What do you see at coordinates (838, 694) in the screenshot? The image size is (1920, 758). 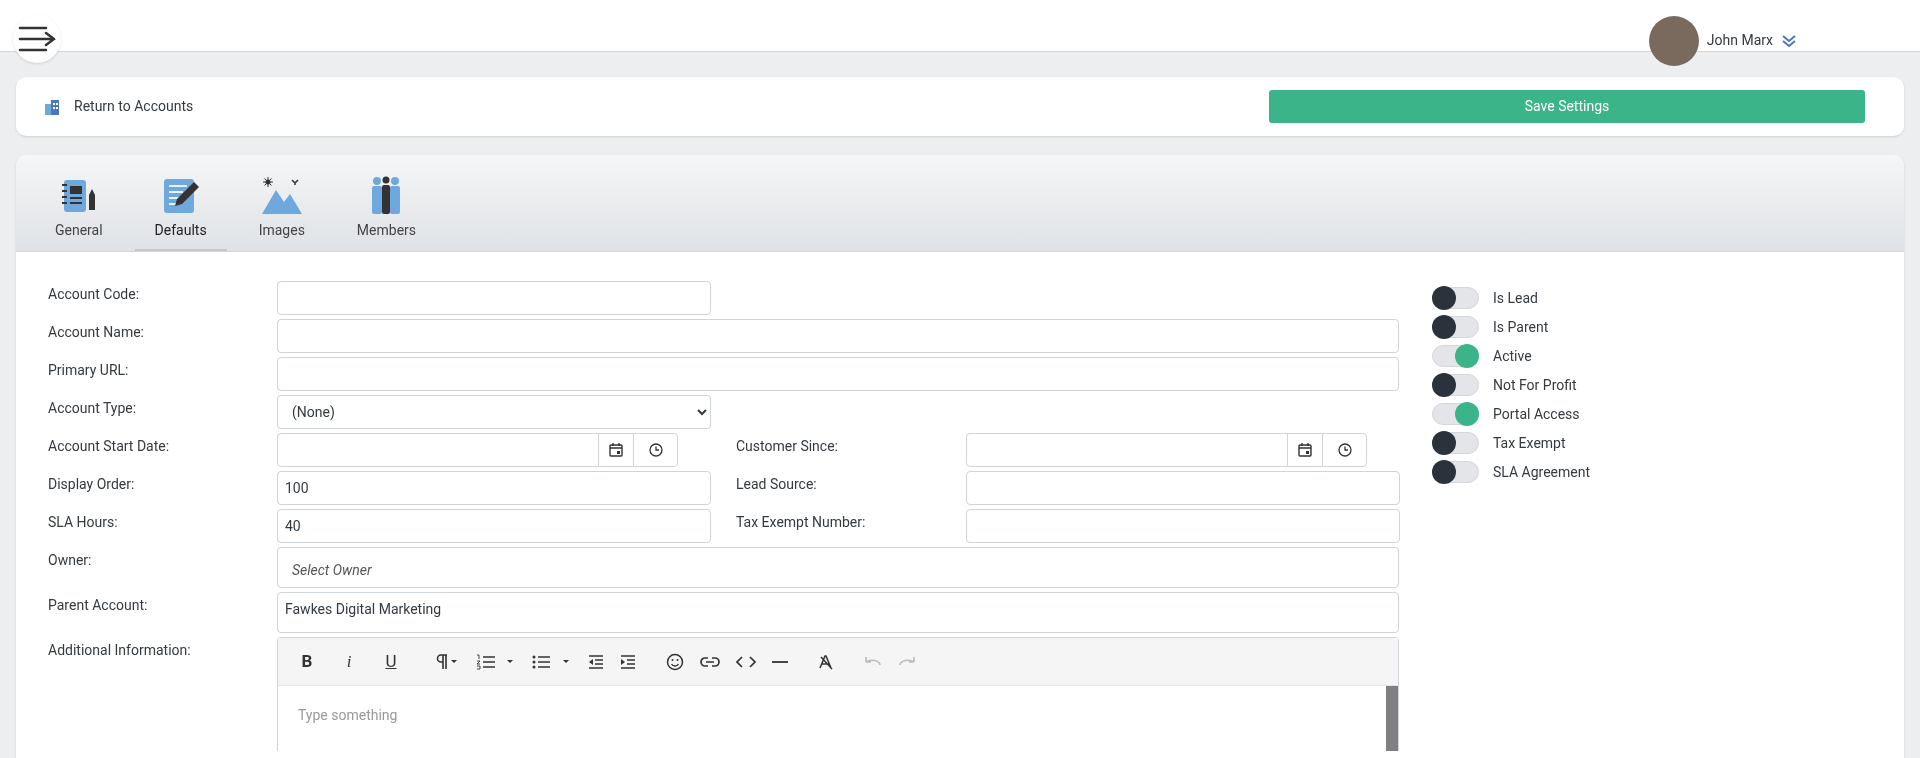 I see `rich-text-editor: B i U Type something` at bounding box center [838, 694].